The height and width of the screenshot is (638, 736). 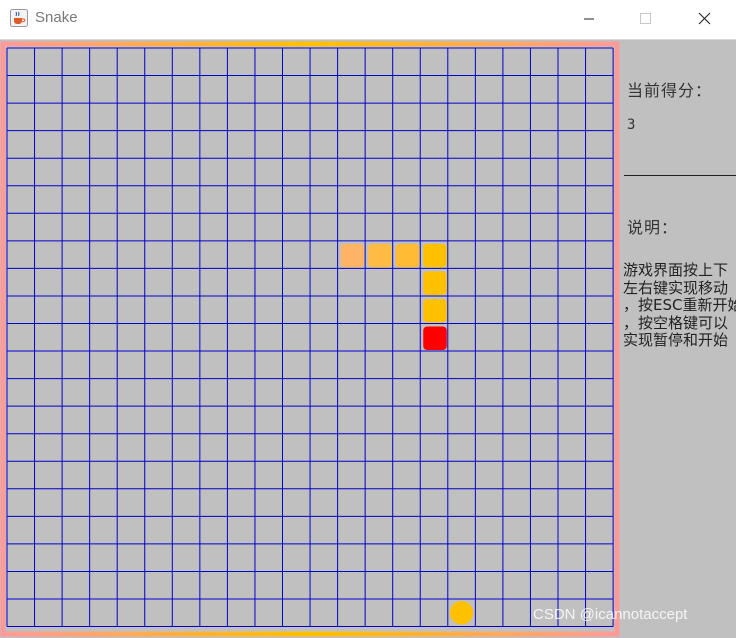 I want to click on help-label: 说明：, so click(x=653, y=227).